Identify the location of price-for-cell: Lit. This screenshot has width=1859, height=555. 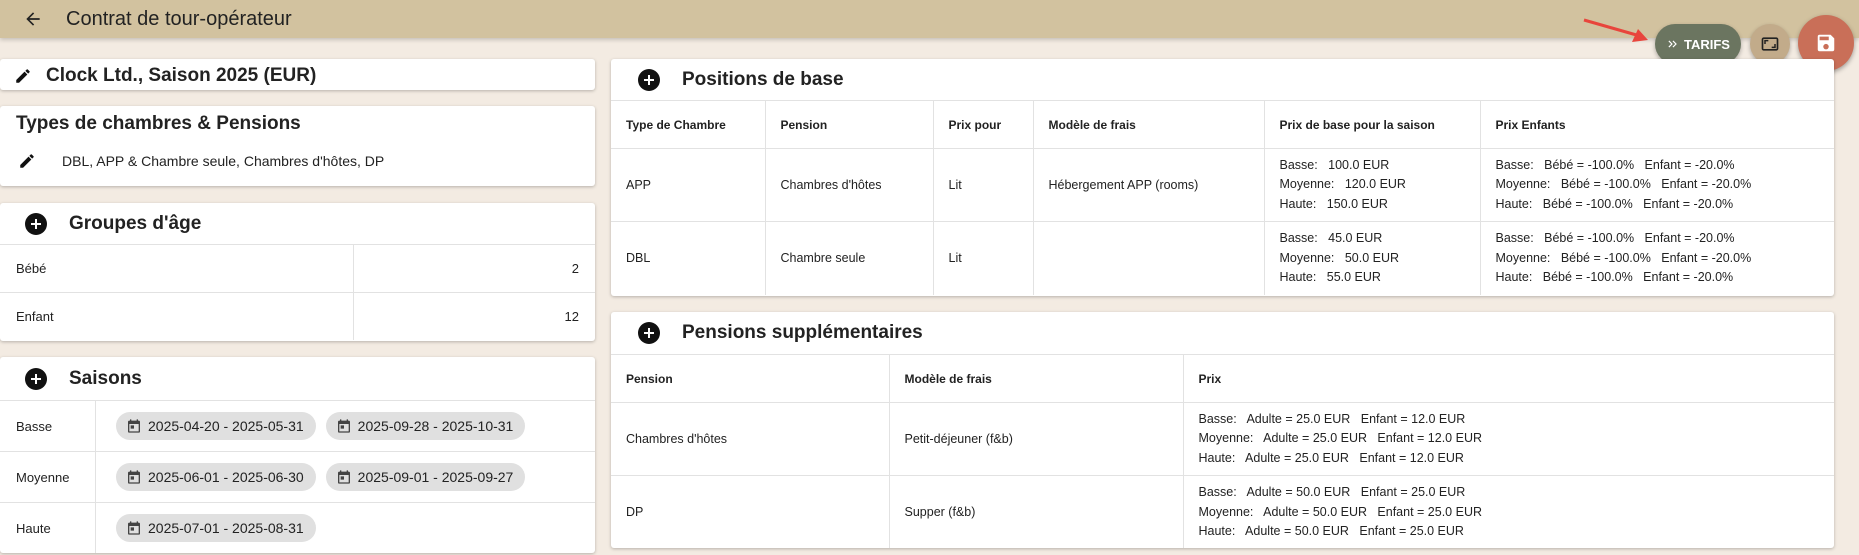
(983, 258).